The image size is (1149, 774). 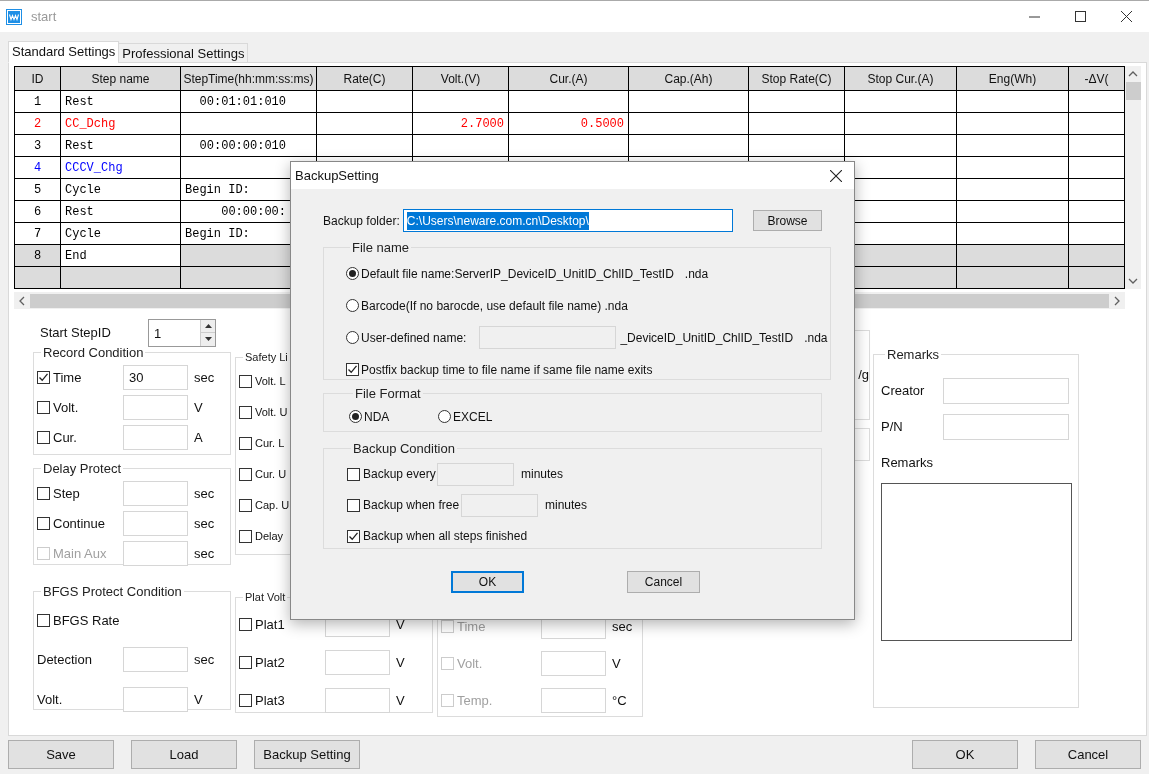 I want to click on group-title: Backup Condition, so click(x=404, y=449).